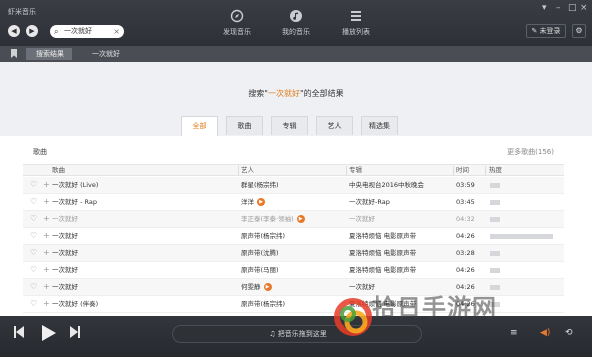 The width and height of the screenshot is (592, 357). I want to click on lyrics-icon: ≡, so click(514, 333).